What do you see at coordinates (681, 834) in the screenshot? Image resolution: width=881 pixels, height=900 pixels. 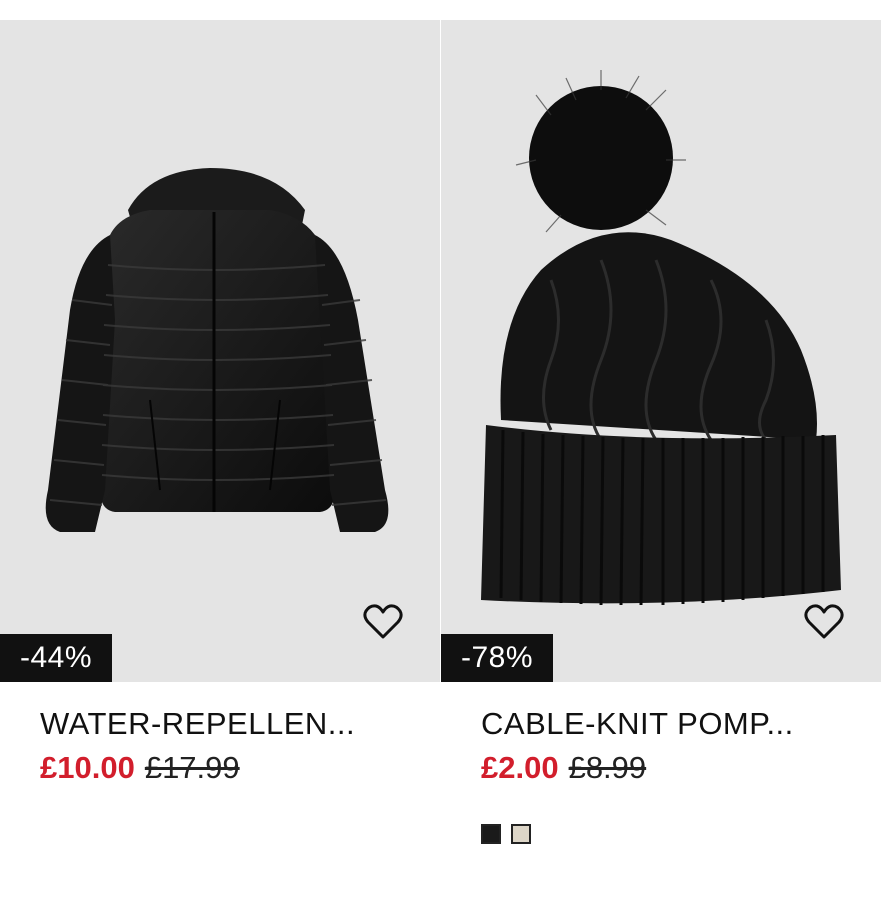 I see `color-swatches` at bounding box center [681, 834].